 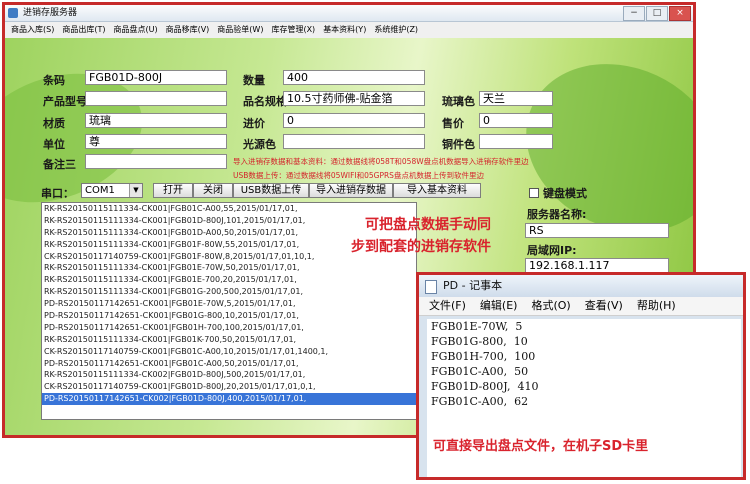 I want to click on copper-color-label: 铜件色, so click(x=458, y=144).